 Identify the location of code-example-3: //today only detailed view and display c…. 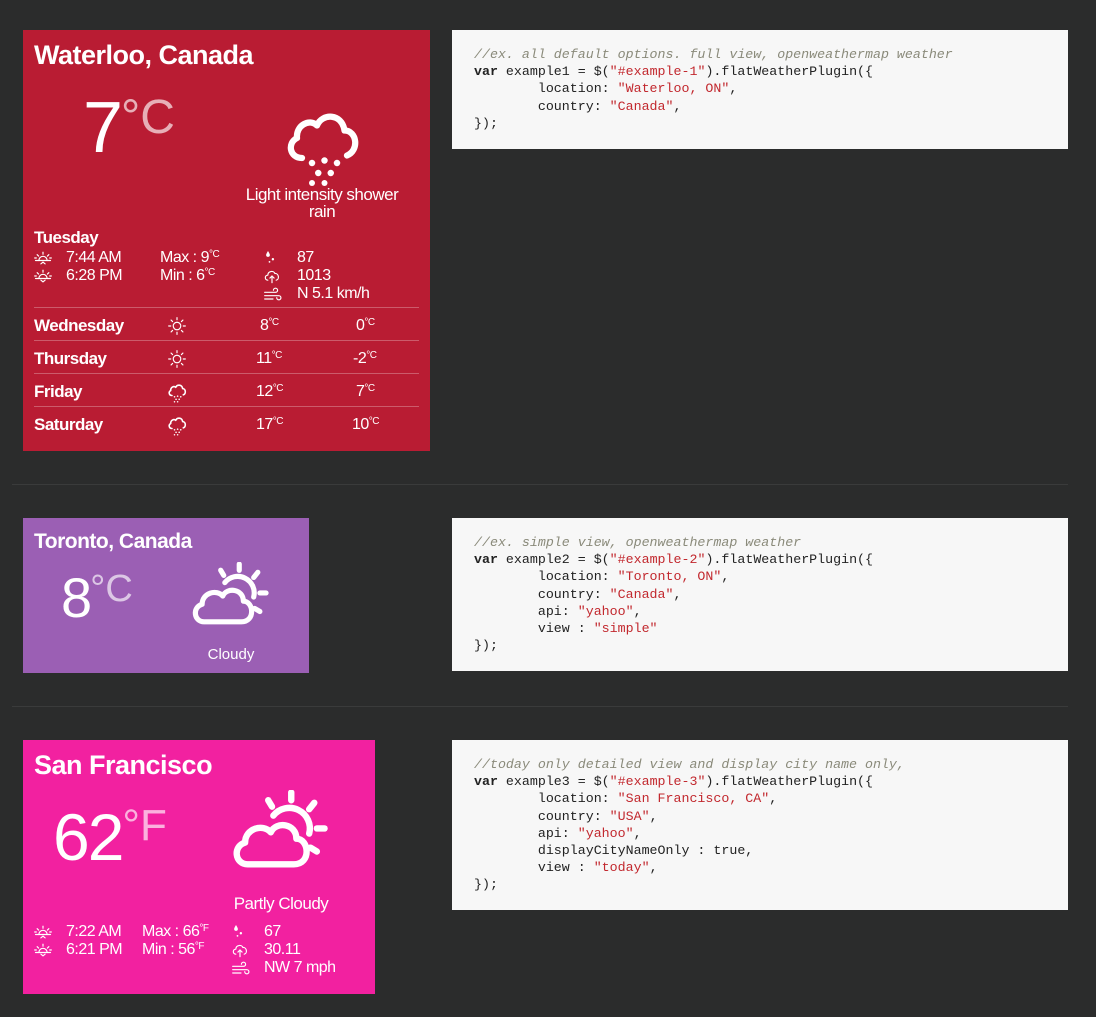
(760, 825).